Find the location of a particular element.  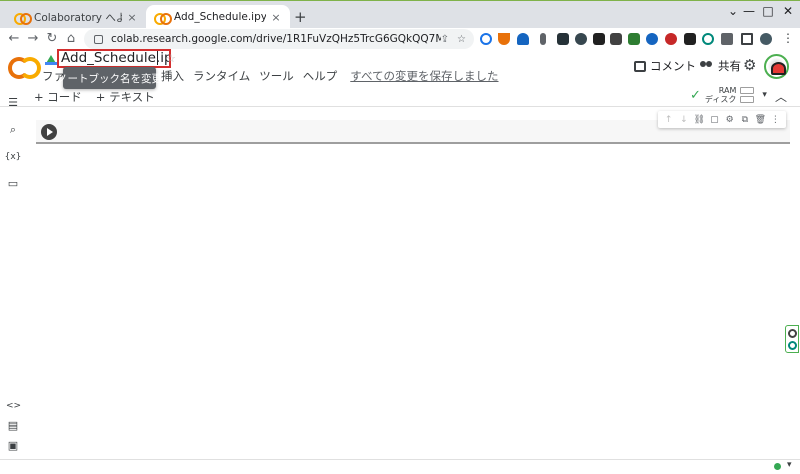

insert-toolbar: + コード + テキスト is located at coordinates (94, 97).